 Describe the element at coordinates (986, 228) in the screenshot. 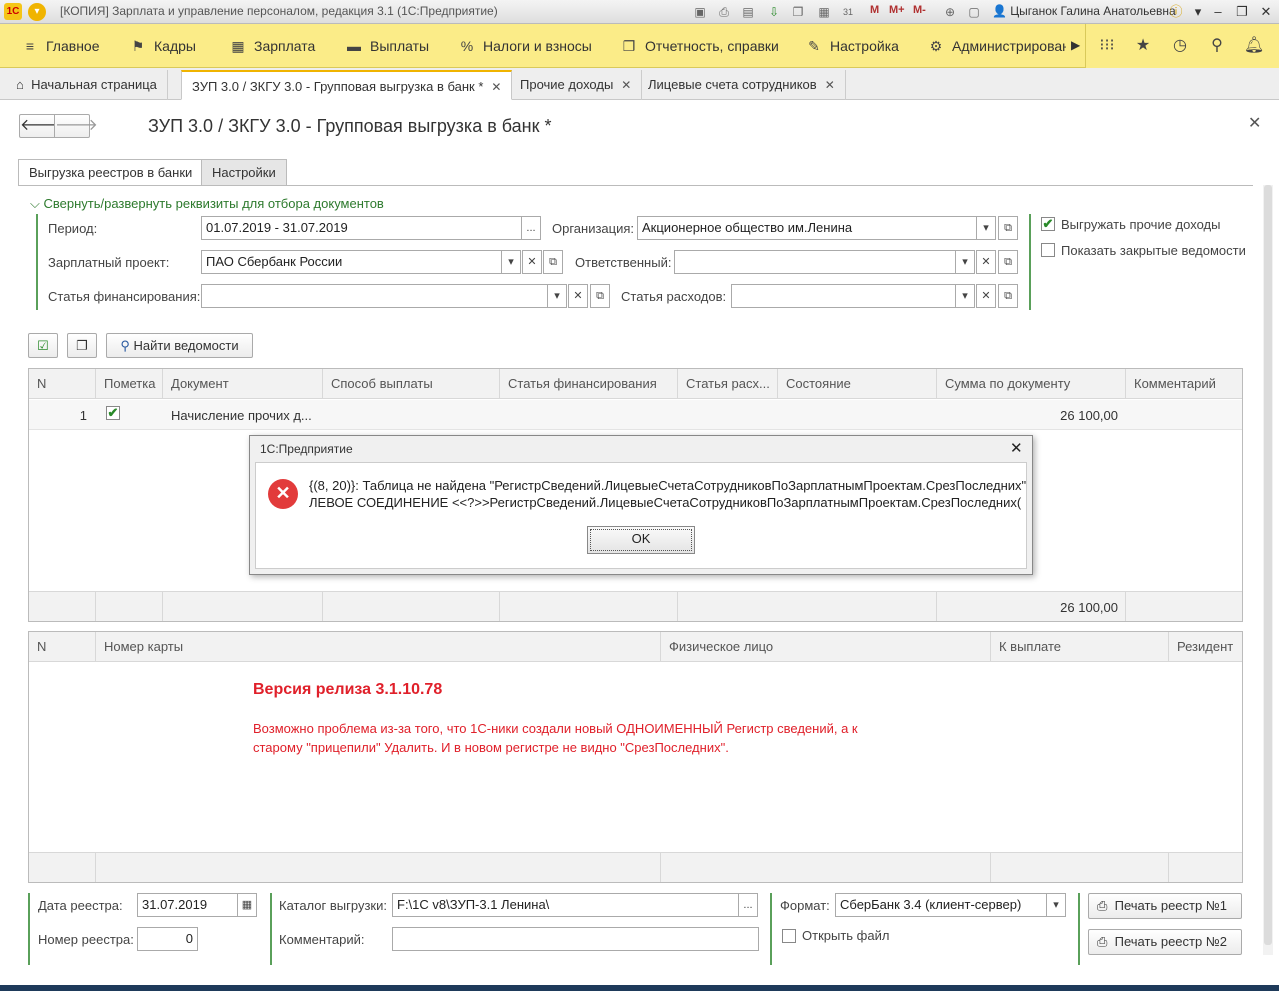

I see `organization-dropdown-icon: ▾` at that location.